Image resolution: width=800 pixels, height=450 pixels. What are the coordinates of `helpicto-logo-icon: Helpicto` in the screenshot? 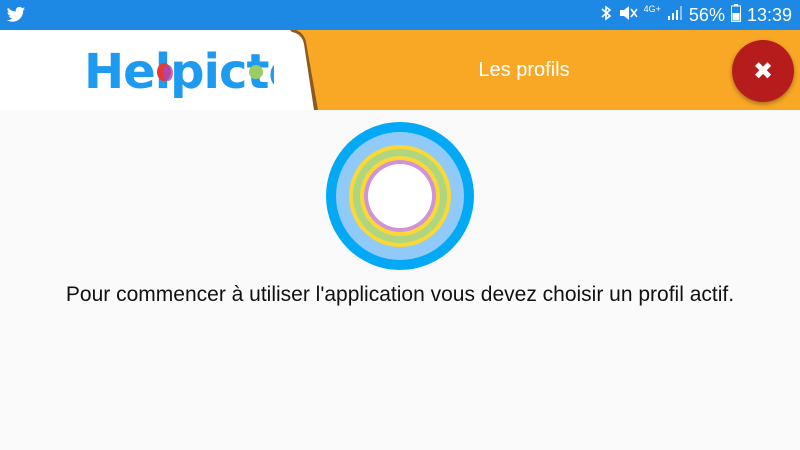 It's located at (179, 71).